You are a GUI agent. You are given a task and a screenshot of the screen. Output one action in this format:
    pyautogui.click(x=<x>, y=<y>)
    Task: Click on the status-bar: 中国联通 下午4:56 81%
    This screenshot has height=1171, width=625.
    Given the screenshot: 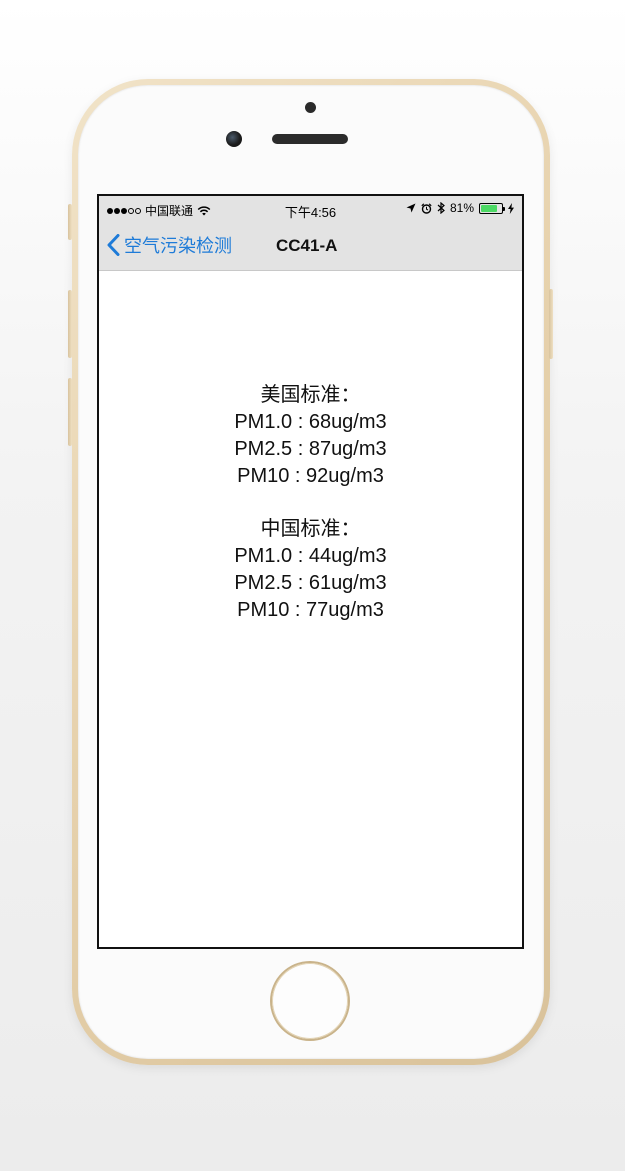 What is the action you would take?
    pyautogui.click(x=310, y=208)
    